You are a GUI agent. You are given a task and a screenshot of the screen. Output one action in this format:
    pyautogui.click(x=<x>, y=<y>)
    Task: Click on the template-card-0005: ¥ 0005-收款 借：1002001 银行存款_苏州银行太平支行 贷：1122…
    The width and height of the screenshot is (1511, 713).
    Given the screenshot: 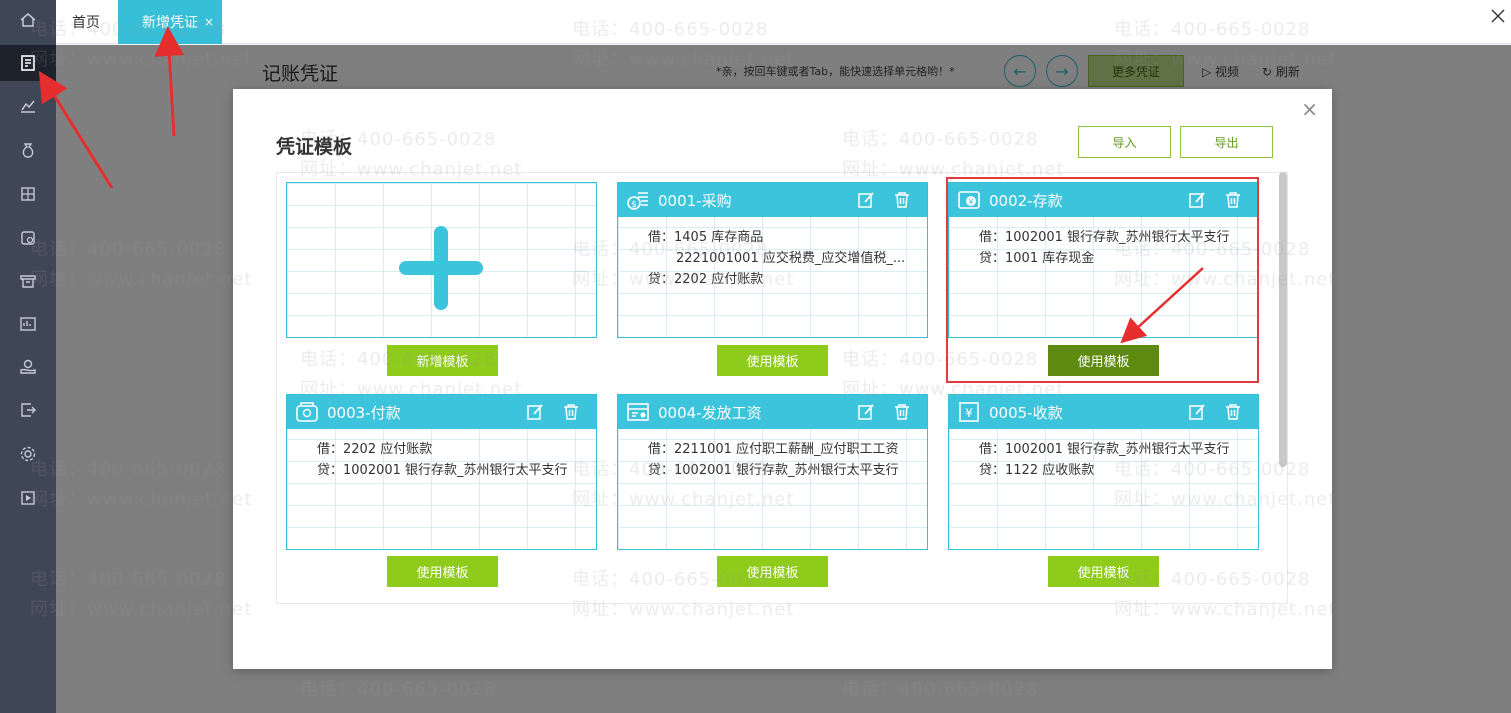 What is the action you would take?
    pyautogui.click(x=1103, y=472)
    